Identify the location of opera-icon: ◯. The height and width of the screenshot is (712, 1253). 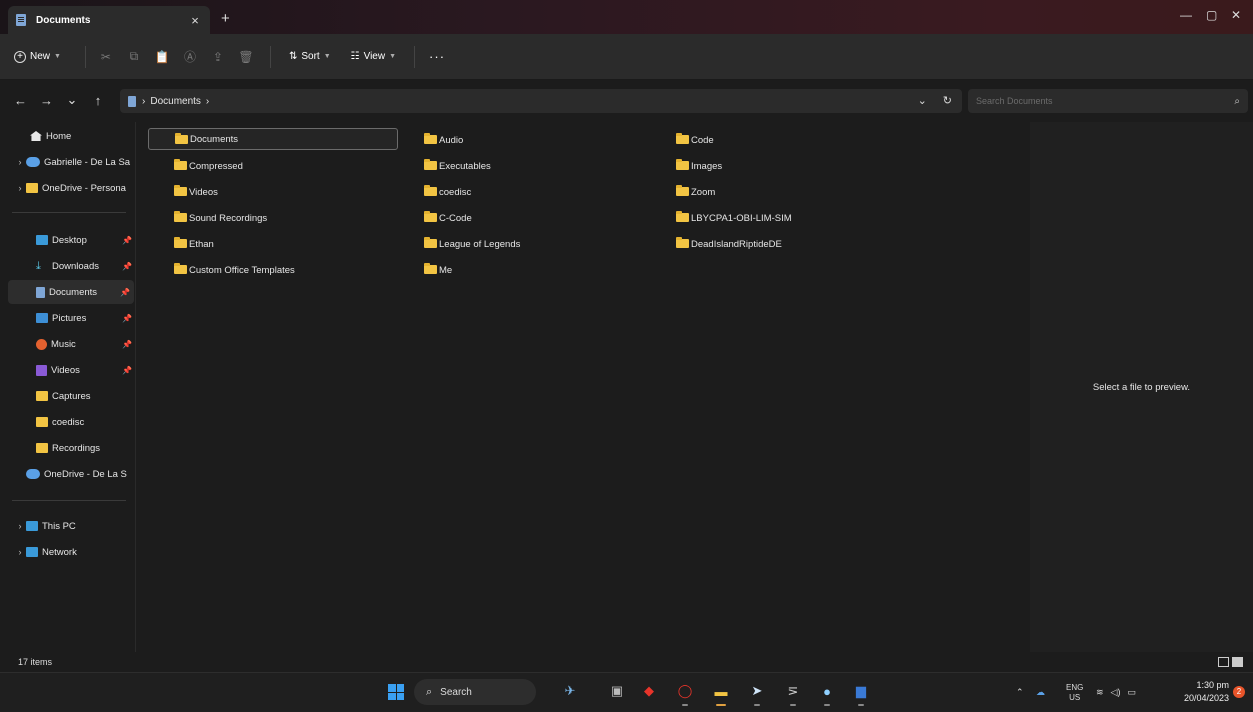
(685, 694).